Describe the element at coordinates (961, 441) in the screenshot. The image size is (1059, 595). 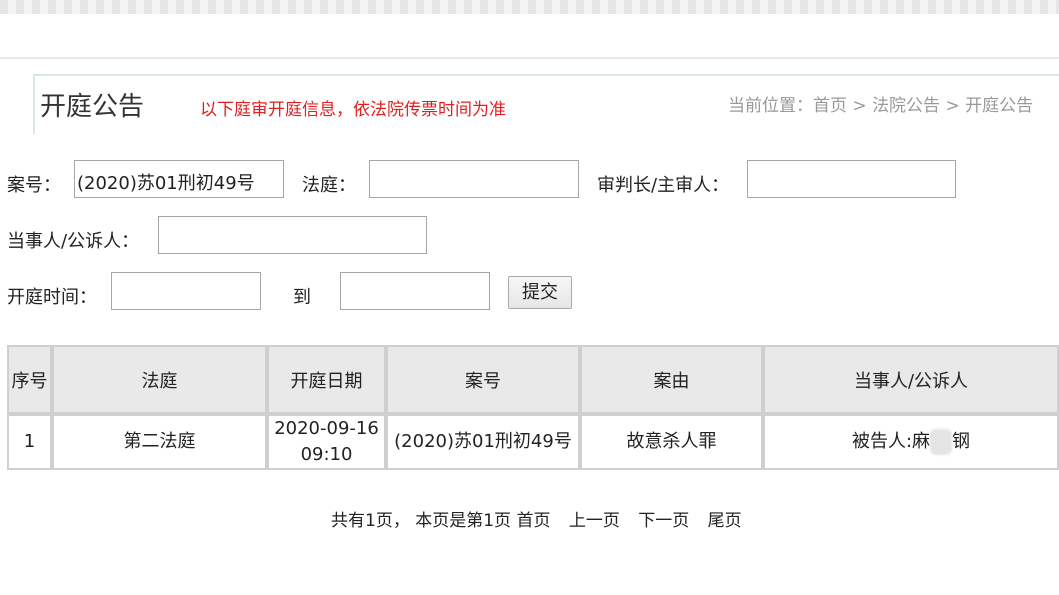
I see `party-name-end: 钢` at that location.